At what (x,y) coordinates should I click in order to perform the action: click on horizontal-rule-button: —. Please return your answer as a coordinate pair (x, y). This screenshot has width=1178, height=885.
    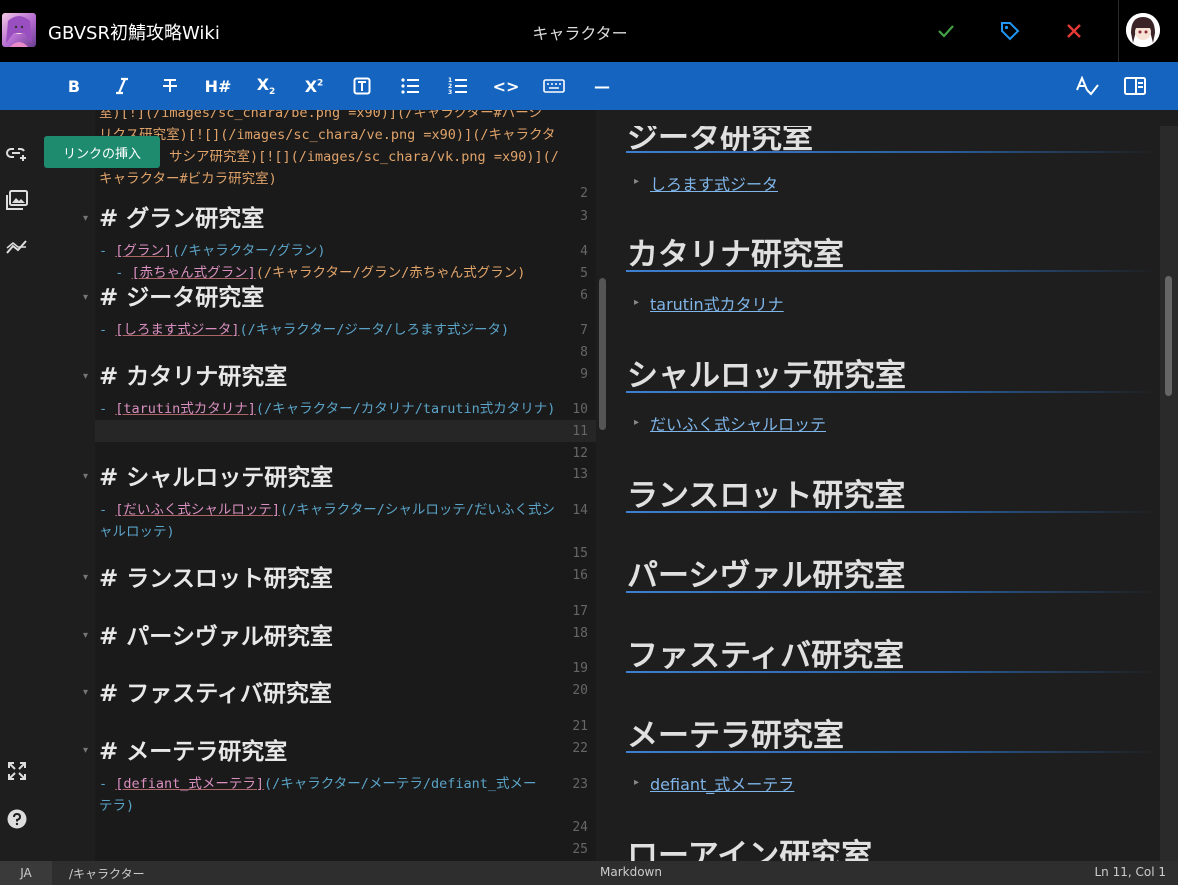
    Looking at the image, I should click on (602, 86).